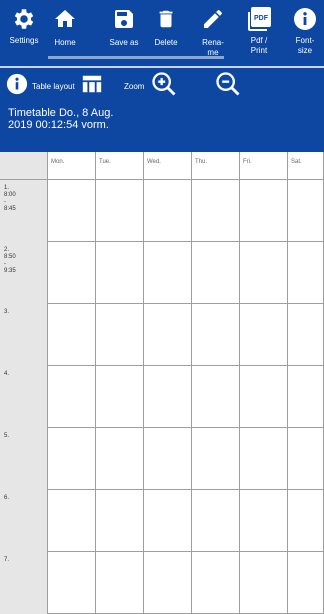  Describe the element at coordinates (259, 45) in the screenshot. I see `pdf-print-label: Pdf / Print` at that location.